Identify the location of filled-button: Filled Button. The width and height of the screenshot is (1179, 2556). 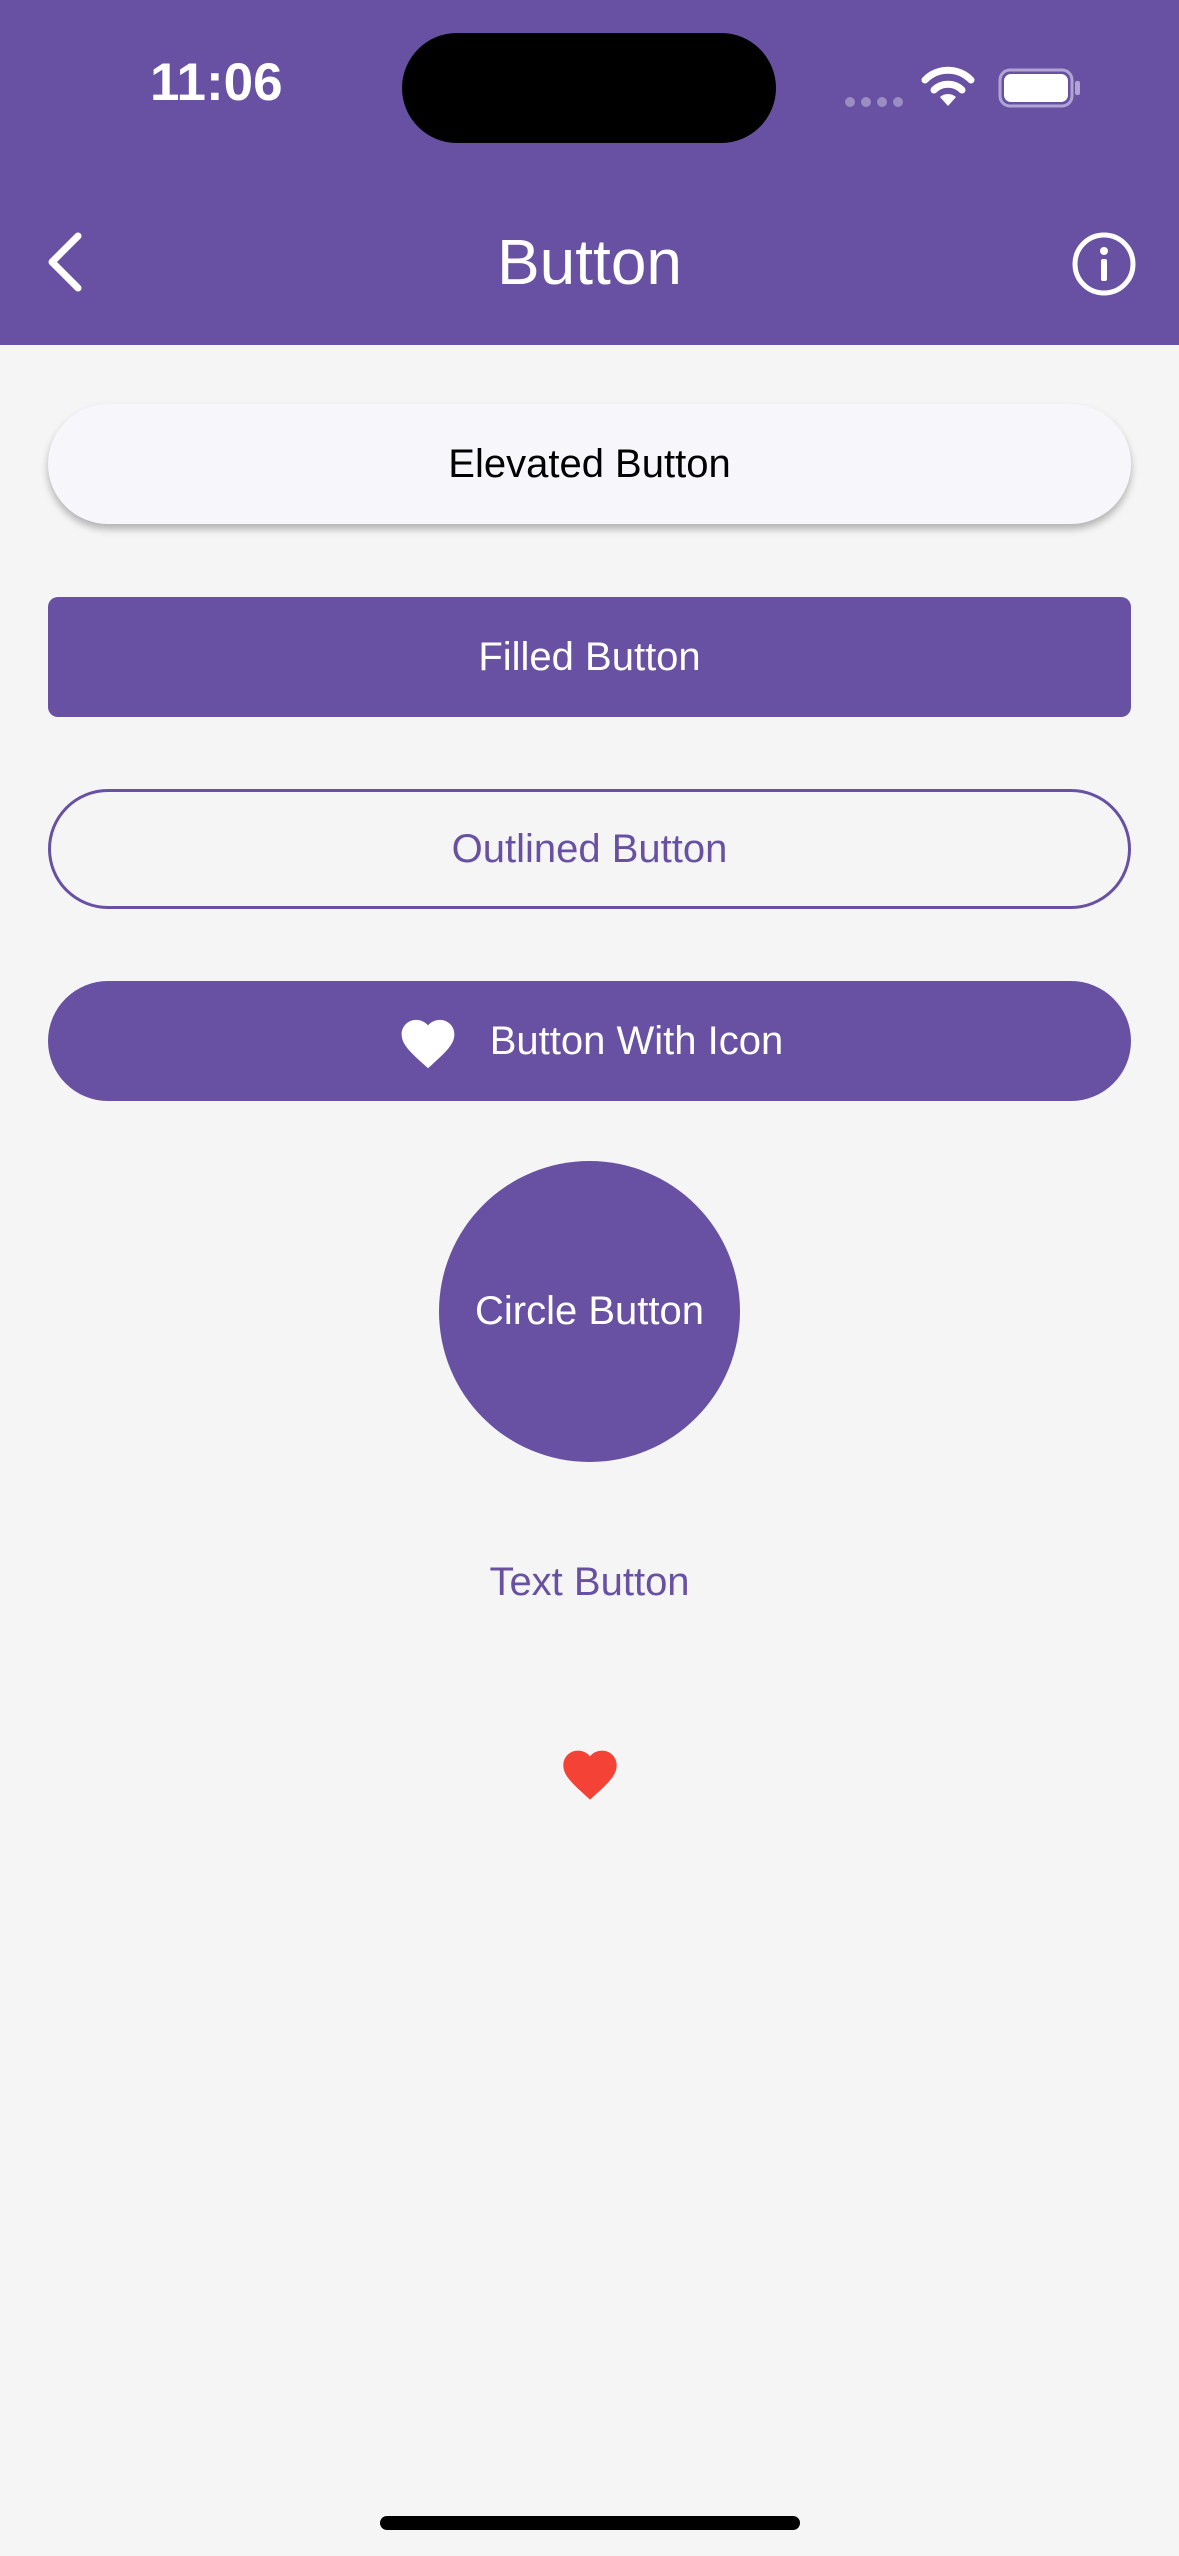
(589, 657).